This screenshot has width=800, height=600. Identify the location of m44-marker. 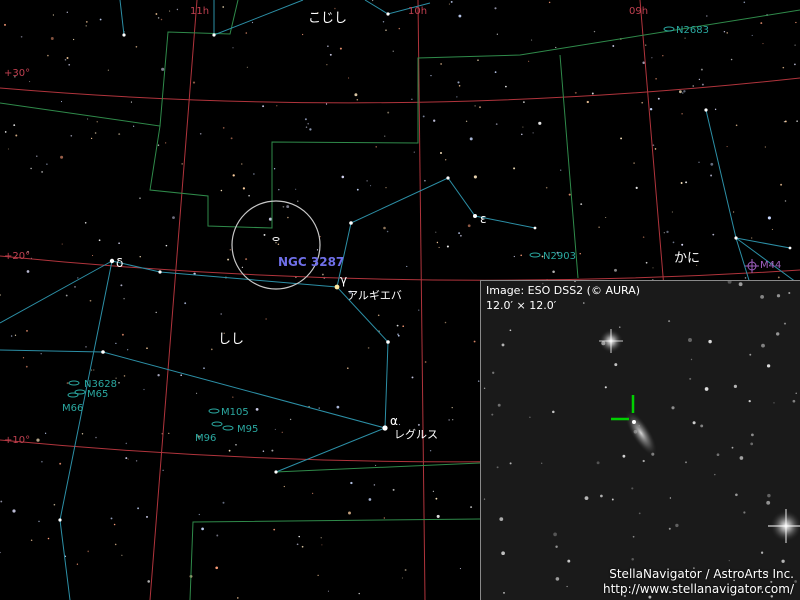
(752, 266).